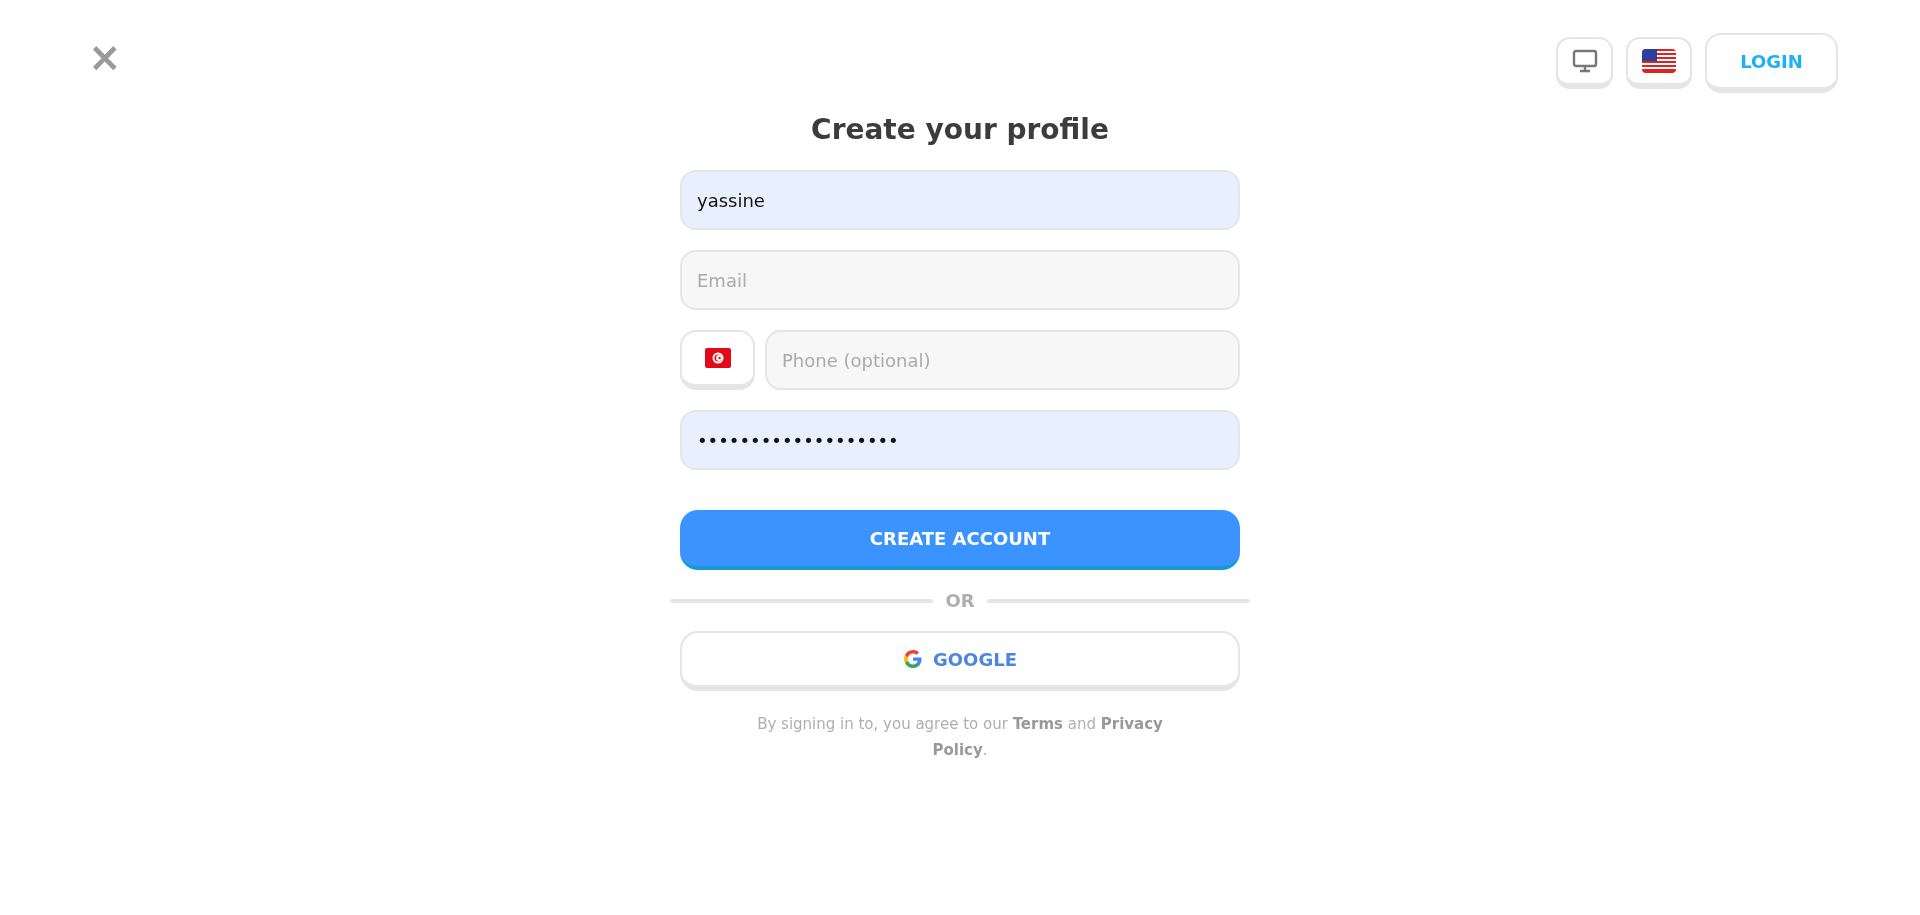 Image resolution: width=1920 pixels, height=915 pixels. Describe the element at coordinates (960, 600) in the screenshot. I see `or-label: OR` at that location.